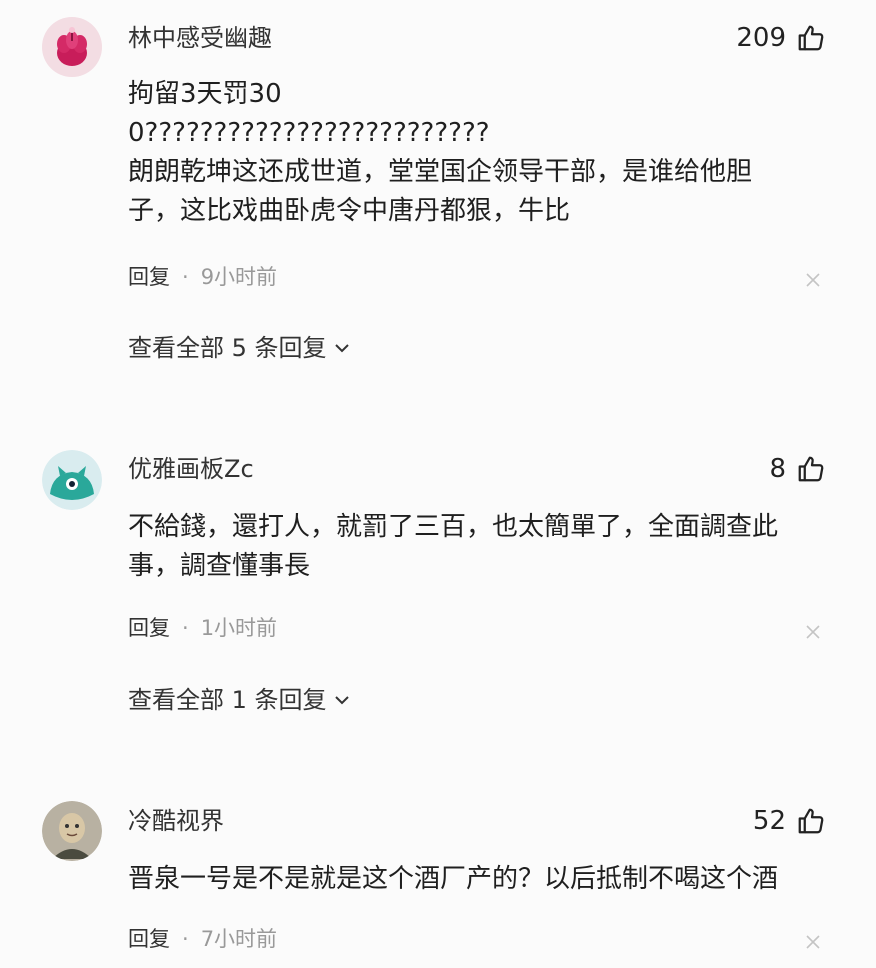 The image size is (876, 968). Describe the element at coordinates (200, 38) in the screenshot. I see `username: 林中感受幽趣` at that location.